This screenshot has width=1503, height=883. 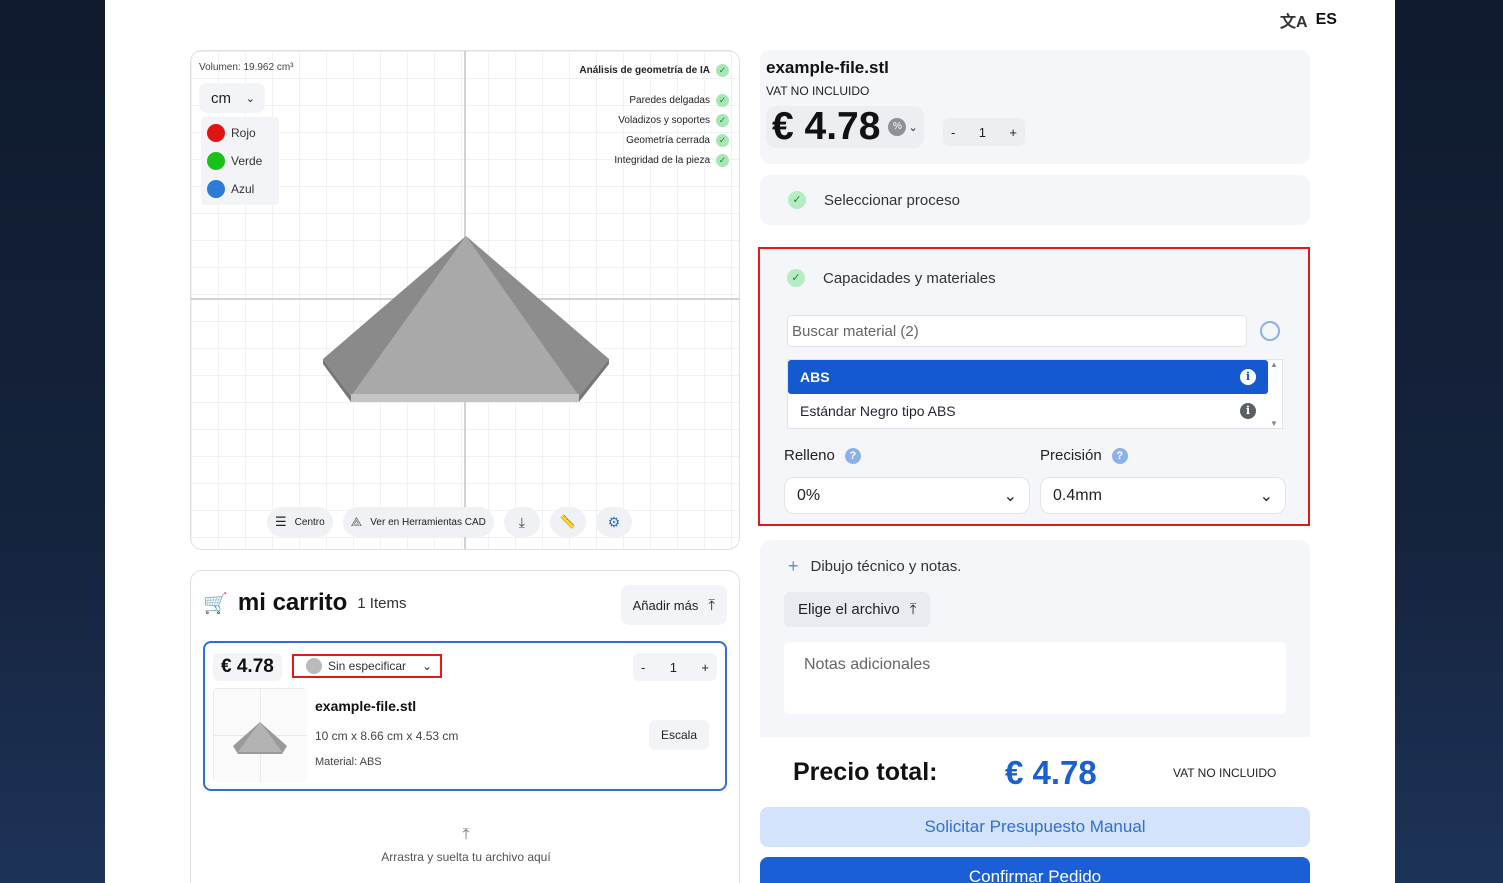 What do you see at coordinates (665, 605) in the screenshot?
I see `add-more-label: Añadir más` at bounding box center [665, 605].